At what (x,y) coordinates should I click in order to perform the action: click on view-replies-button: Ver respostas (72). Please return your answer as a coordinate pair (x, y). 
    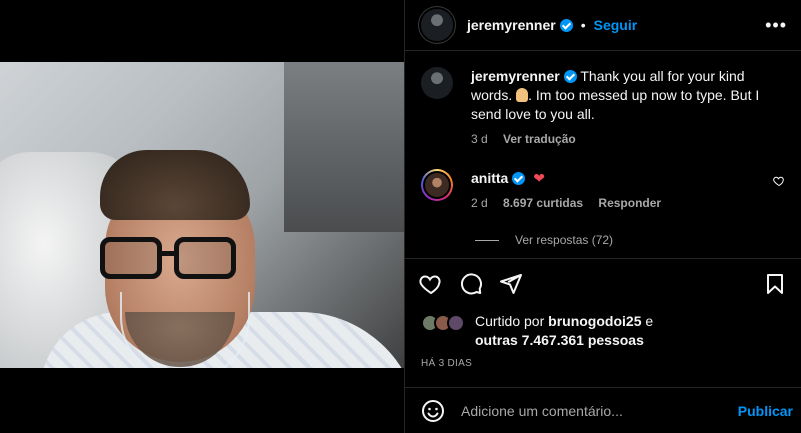
    Looking at the image, I should click on (631, 240).